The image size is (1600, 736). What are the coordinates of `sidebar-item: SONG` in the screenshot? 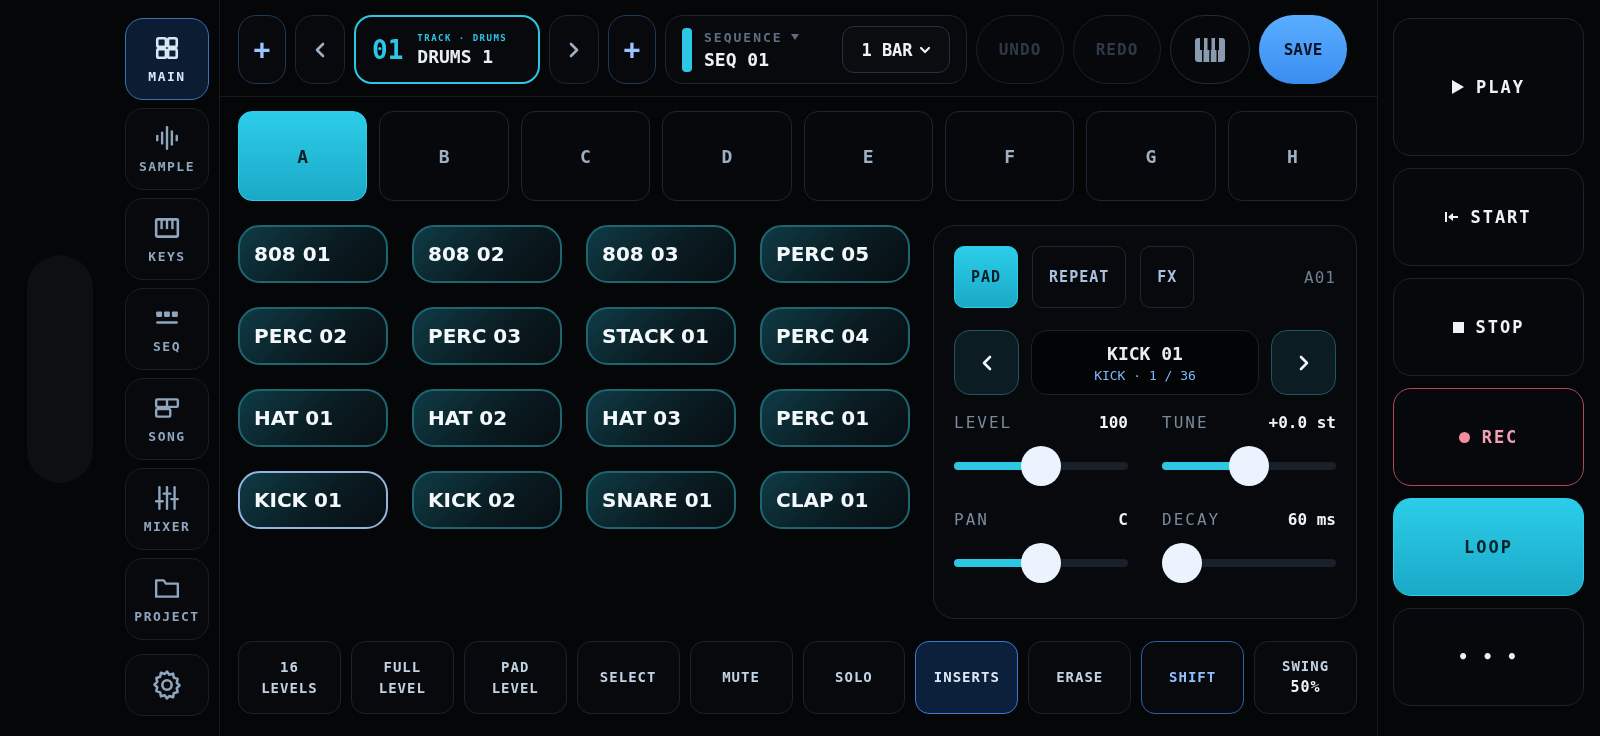 It's located at (167, 419).